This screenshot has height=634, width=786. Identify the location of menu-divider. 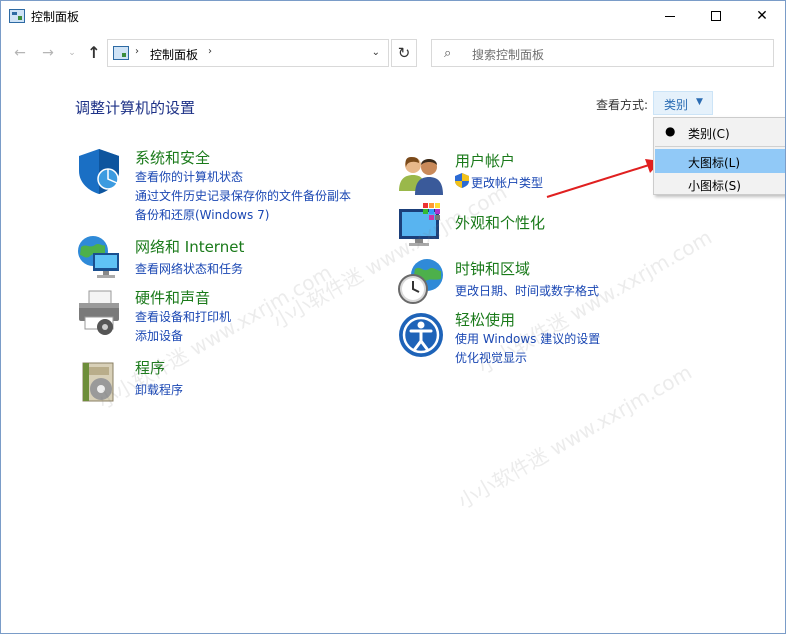
(720, 146).